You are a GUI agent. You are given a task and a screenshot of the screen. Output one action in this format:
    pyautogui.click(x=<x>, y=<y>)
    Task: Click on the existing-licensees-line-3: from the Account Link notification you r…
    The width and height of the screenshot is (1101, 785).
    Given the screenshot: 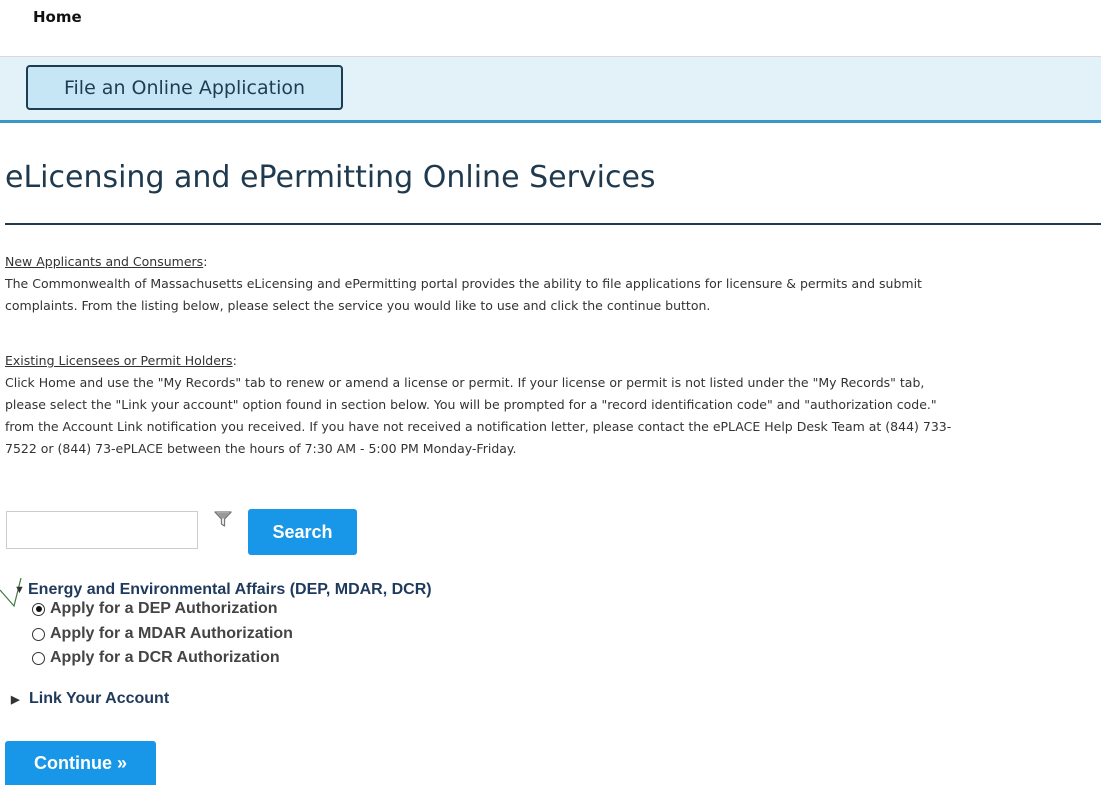 What is the action you would take?
    pyautogui.click(x=478, y=426)
    